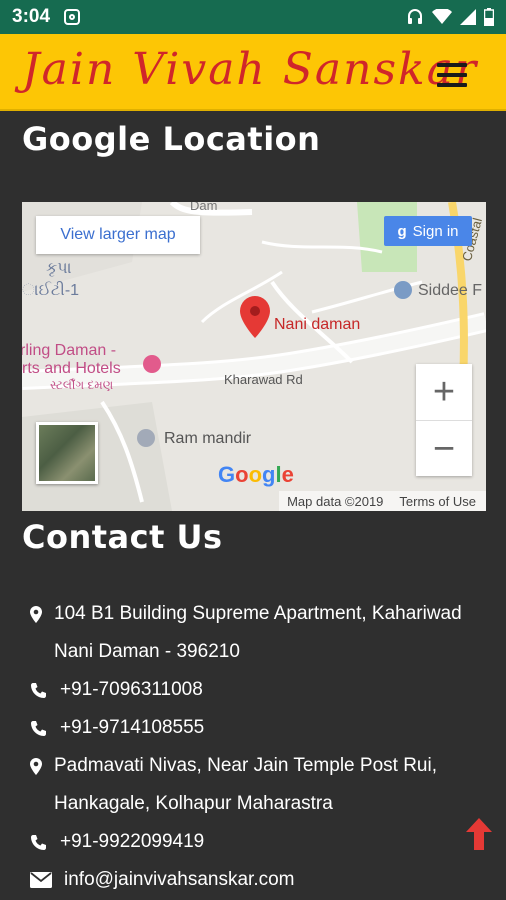 This screenshot has width=506, height=900. What do you see at coordinates (269, 474) in the screenshot?
I see `google-logo-letter: g` at bounding box center [269, 474].